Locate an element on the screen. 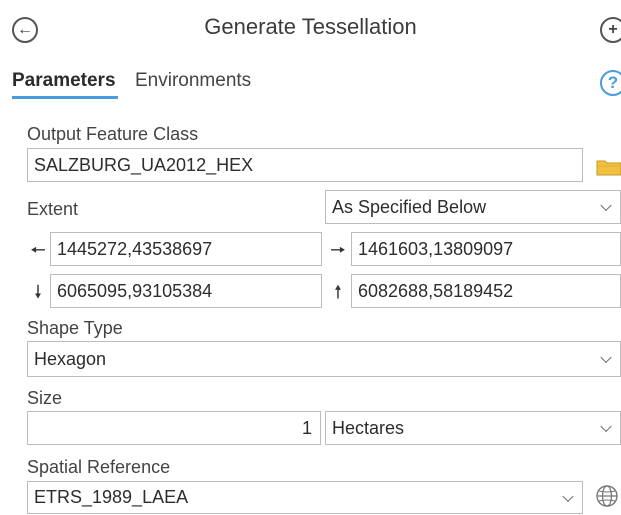 The image size is (621, 515). extent-label: Extent is located at coordinates (53, 209).